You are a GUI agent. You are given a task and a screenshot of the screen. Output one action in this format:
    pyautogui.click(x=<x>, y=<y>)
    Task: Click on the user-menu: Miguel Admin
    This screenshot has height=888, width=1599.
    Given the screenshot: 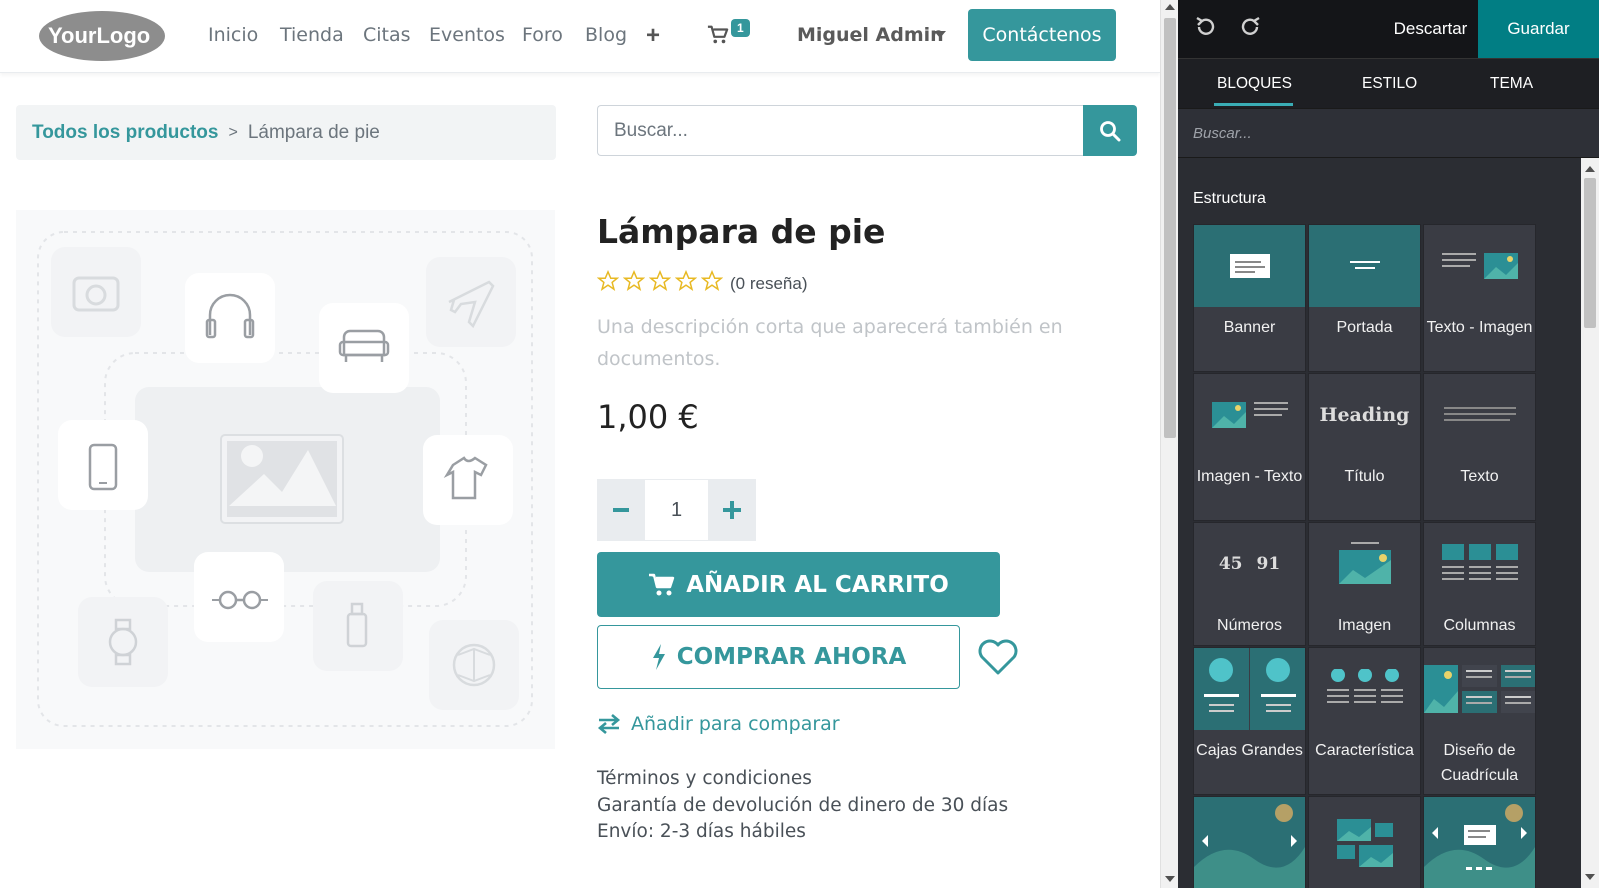 What is the action you would take?
    pyautogui.click(x=870, y=35)
    